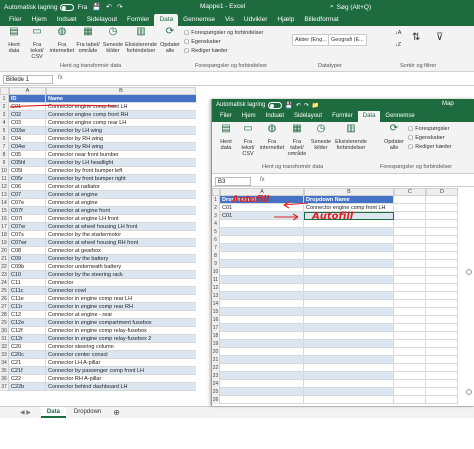  Describe the element at coordinates (216, 312) in the screenshot. I see `row-number: 15` at that location.